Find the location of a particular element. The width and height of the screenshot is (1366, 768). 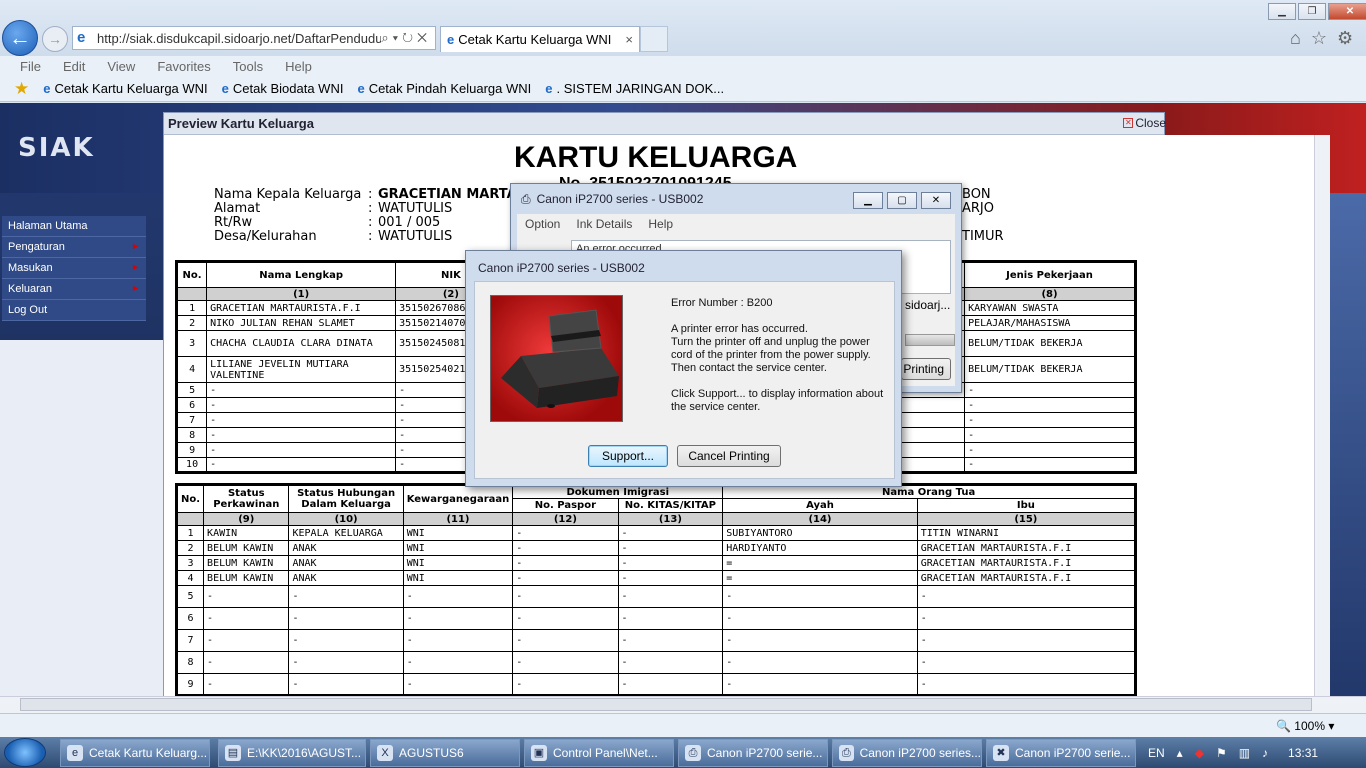

maximize-button: ▢ is located at coordinates (902, 200).